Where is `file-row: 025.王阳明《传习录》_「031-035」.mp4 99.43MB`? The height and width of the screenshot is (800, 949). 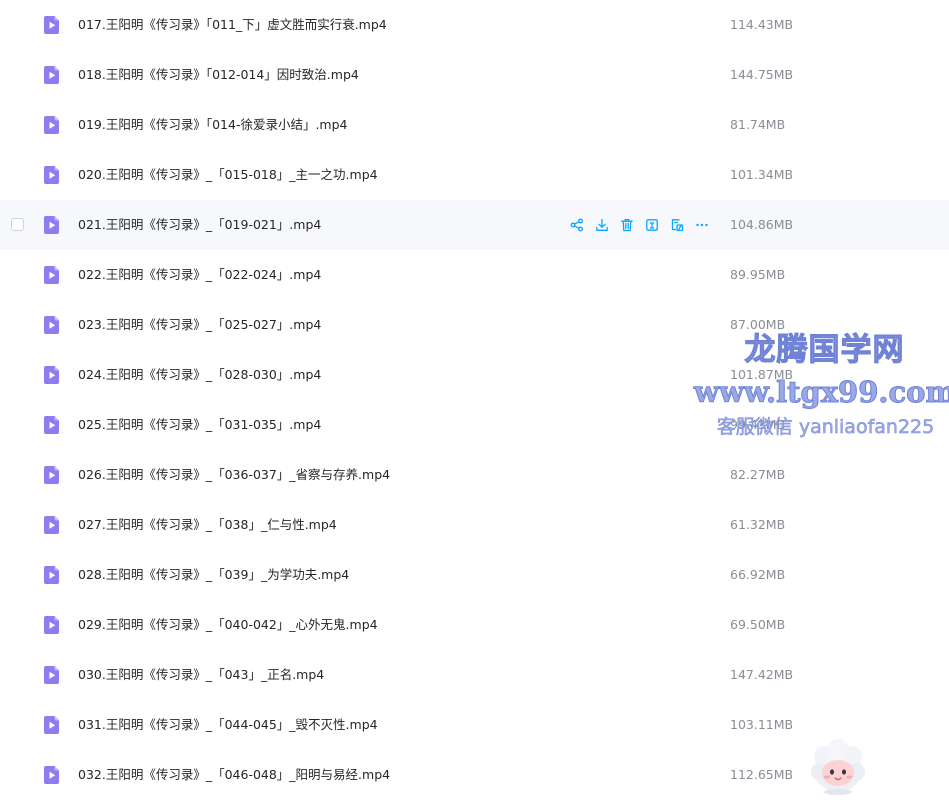 file-row: 025.王阳明《传习录》_「031-035」.mp4 99.43MB is located at coordinates (474, 425).